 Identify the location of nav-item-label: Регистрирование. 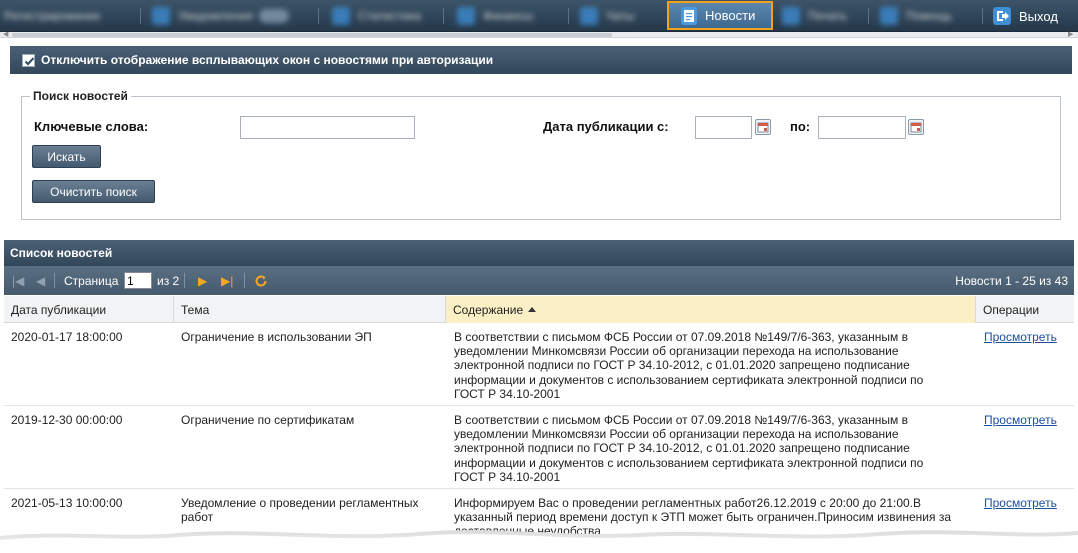
(52, 16).